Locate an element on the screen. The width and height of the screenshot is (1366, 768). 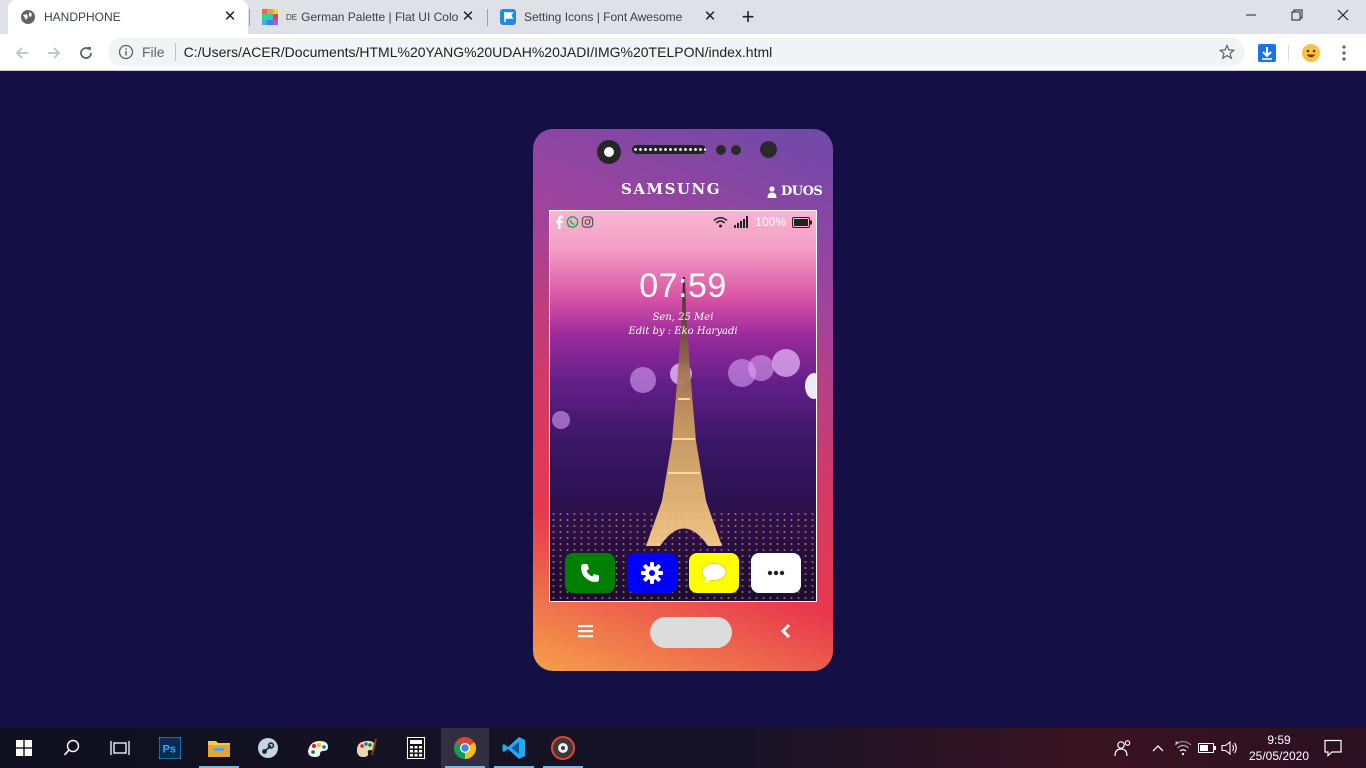
menu-button is located at coordinates (586, 631).